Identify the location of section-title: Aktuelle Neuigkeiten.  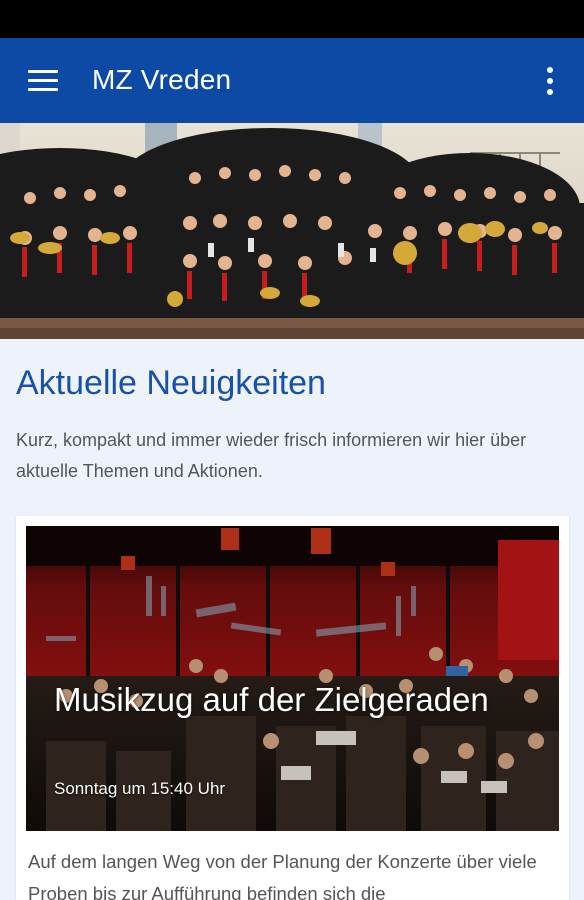
(171, 383).